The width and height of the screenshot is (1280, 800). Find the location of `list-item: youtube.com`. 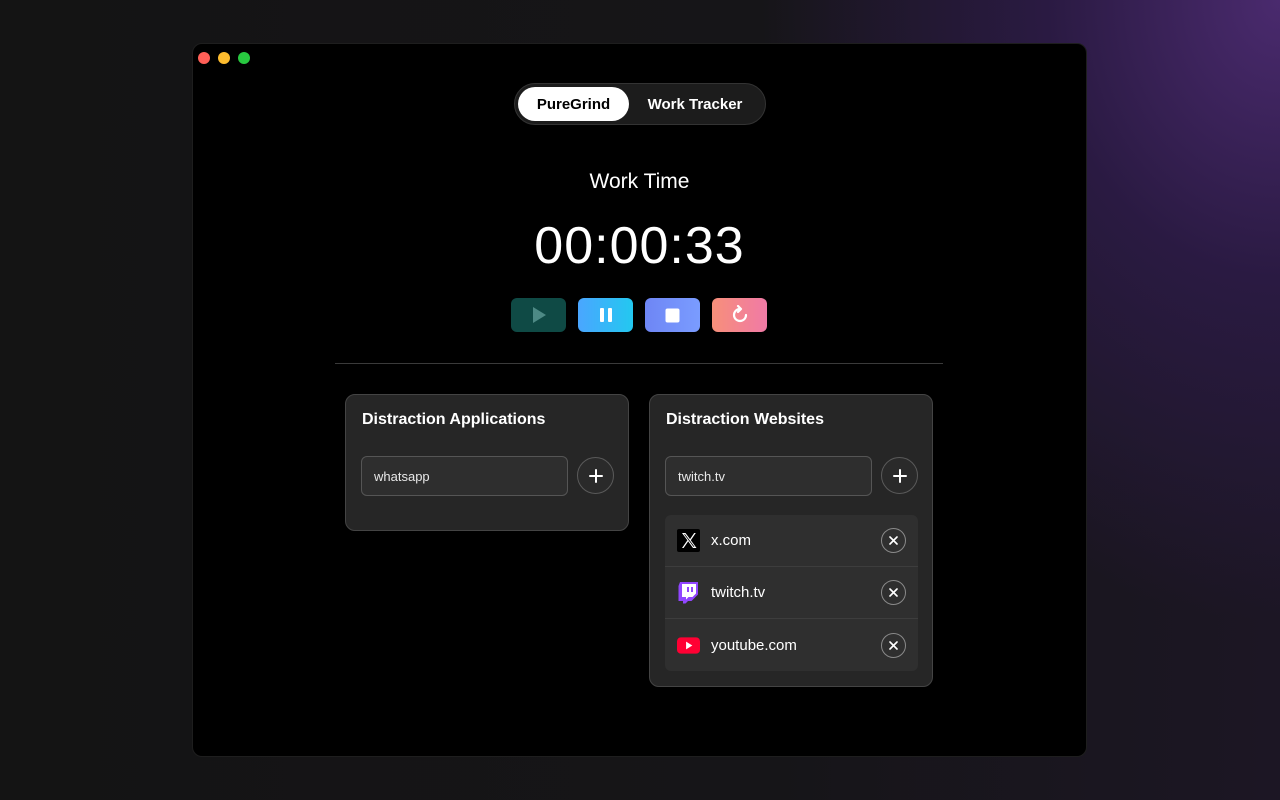

list-item: youtube.com is located at coordinates (791, 645).